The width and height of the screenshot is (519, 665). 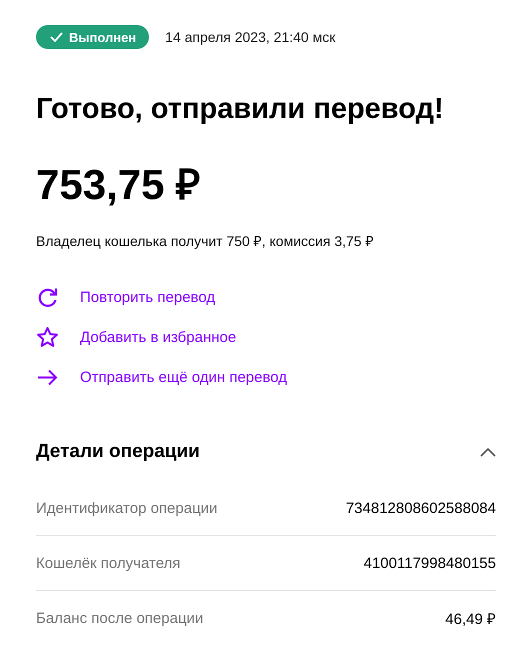 I want to click on fee-note: Владелец кошелька получит 750 ₽, комиссия 3,75 ₽, so click(x=205, y=241).